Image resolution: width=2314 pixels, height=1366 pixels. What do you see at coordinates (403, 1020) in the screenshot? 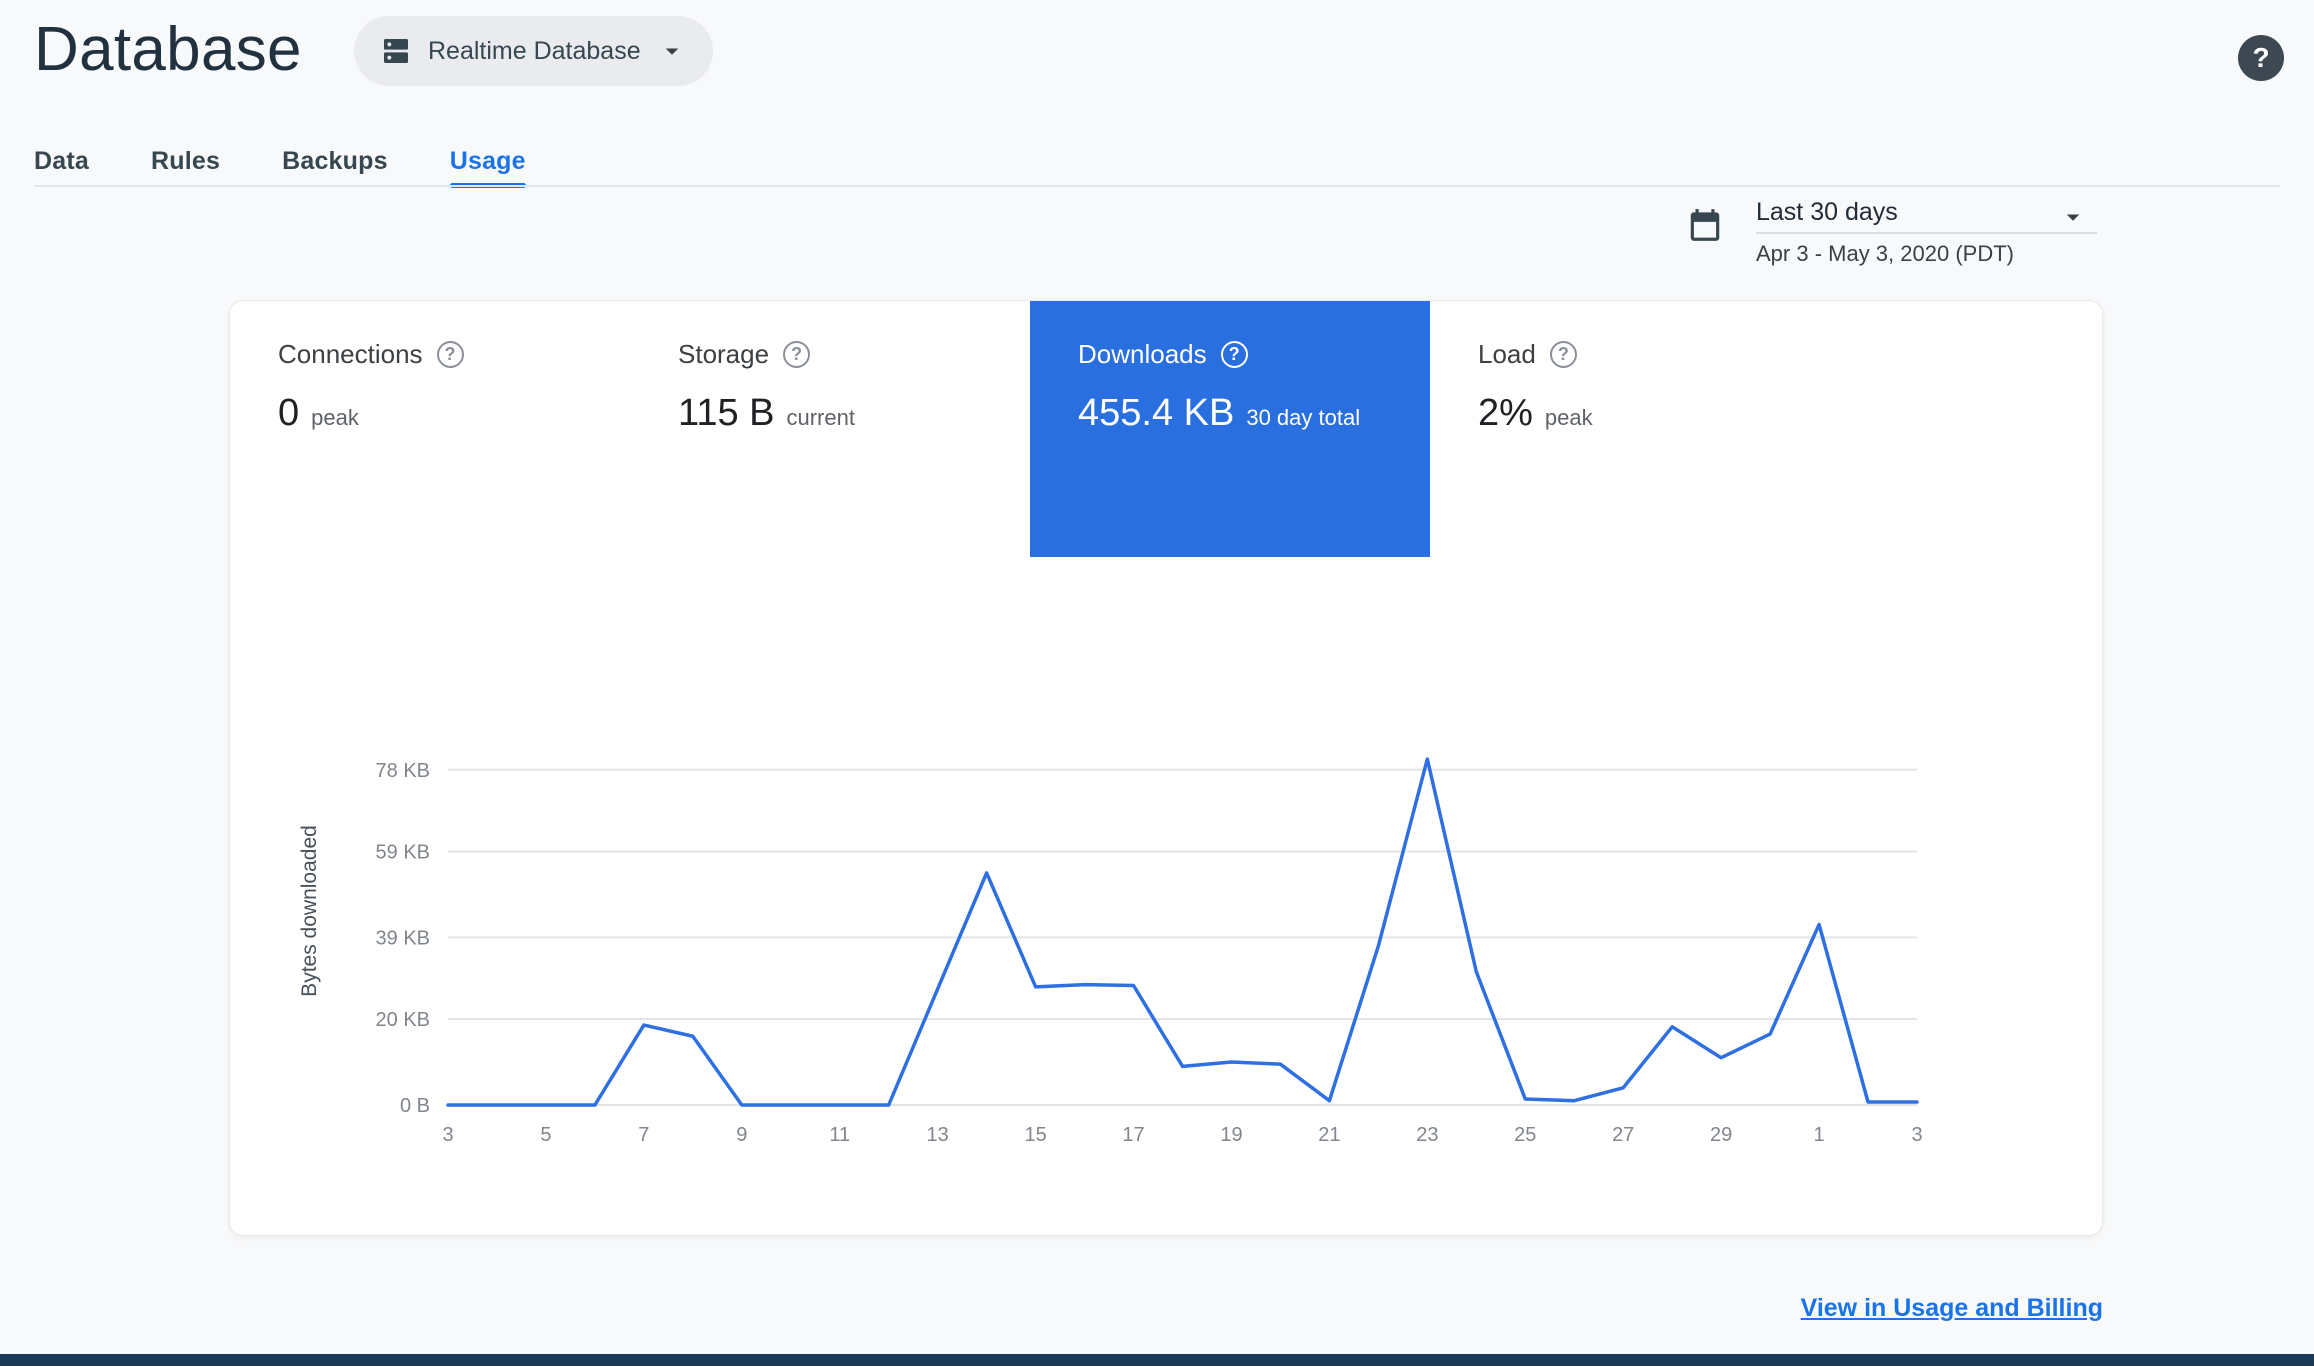
I see `svg-text: 20 KB` at bounding box center [403, 1020].